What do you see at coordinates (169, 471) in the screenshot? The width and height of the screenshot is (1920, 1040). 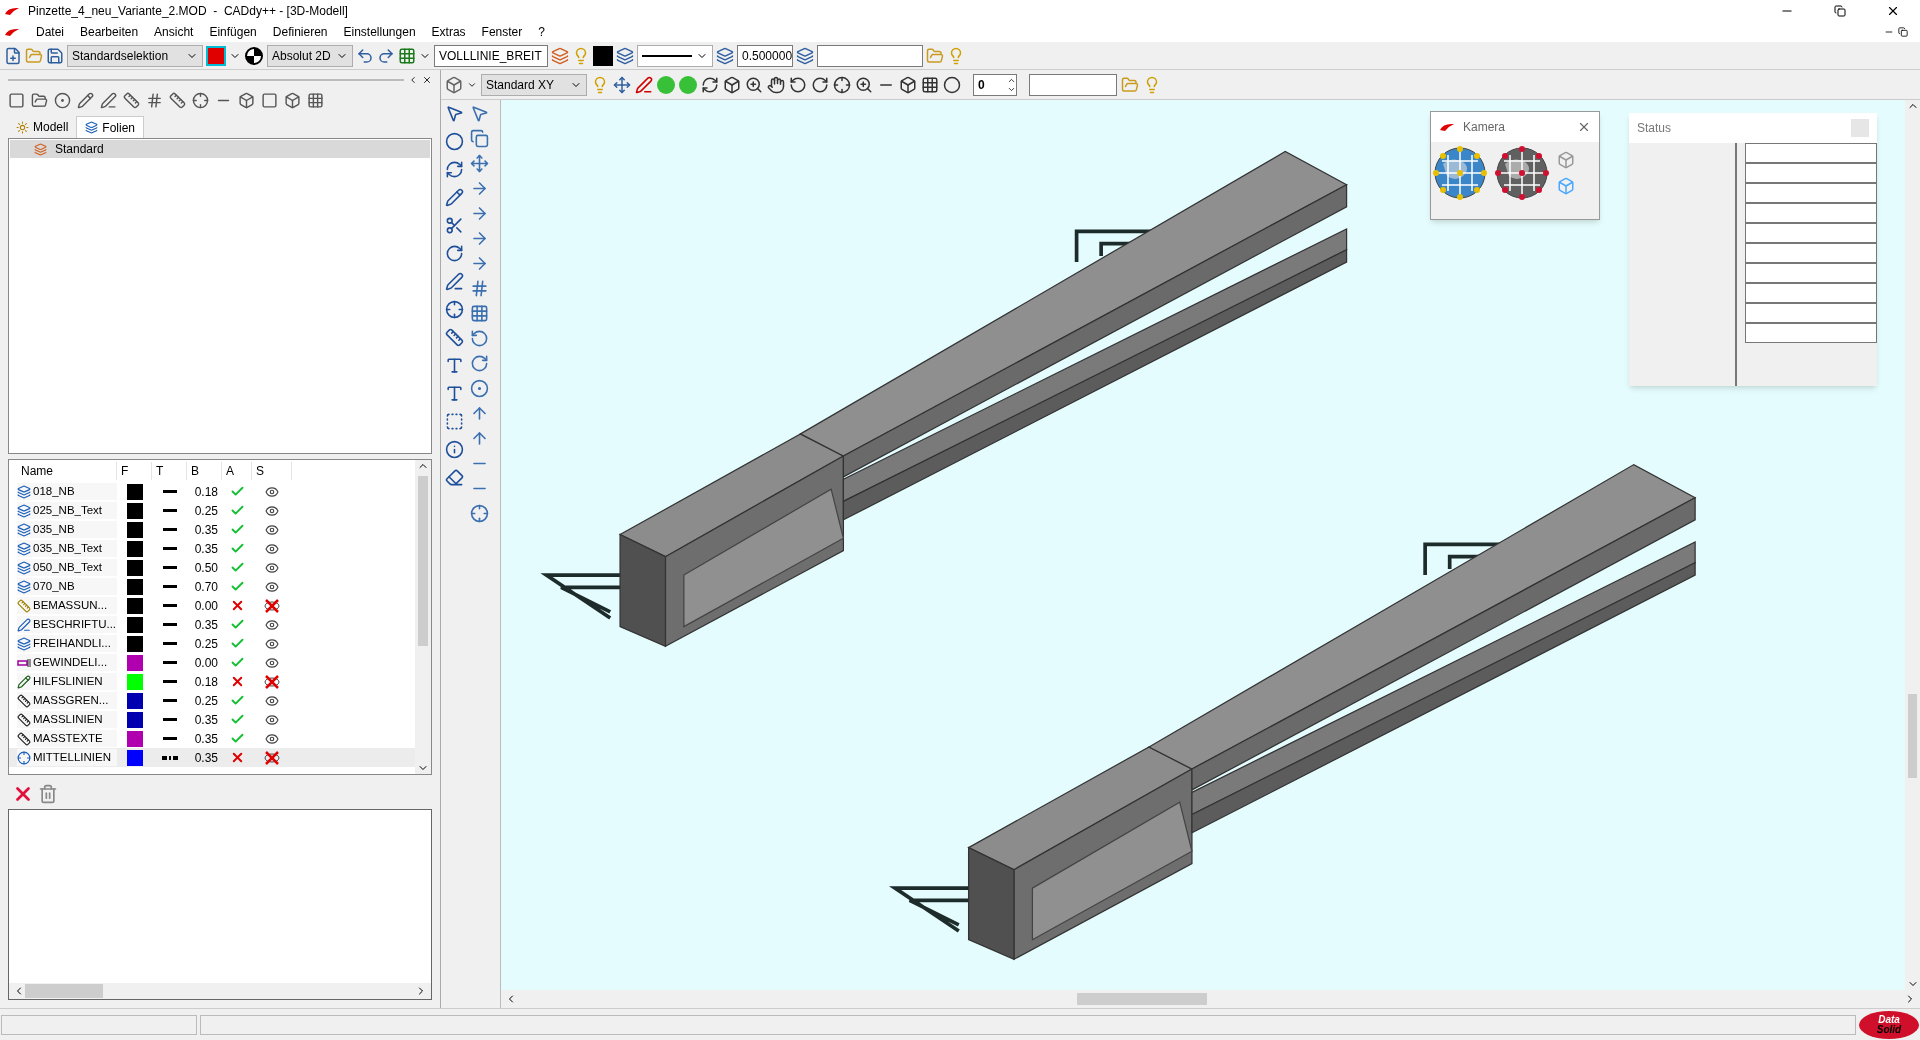 I see `column-header: T` at bounding box center [169, 471].